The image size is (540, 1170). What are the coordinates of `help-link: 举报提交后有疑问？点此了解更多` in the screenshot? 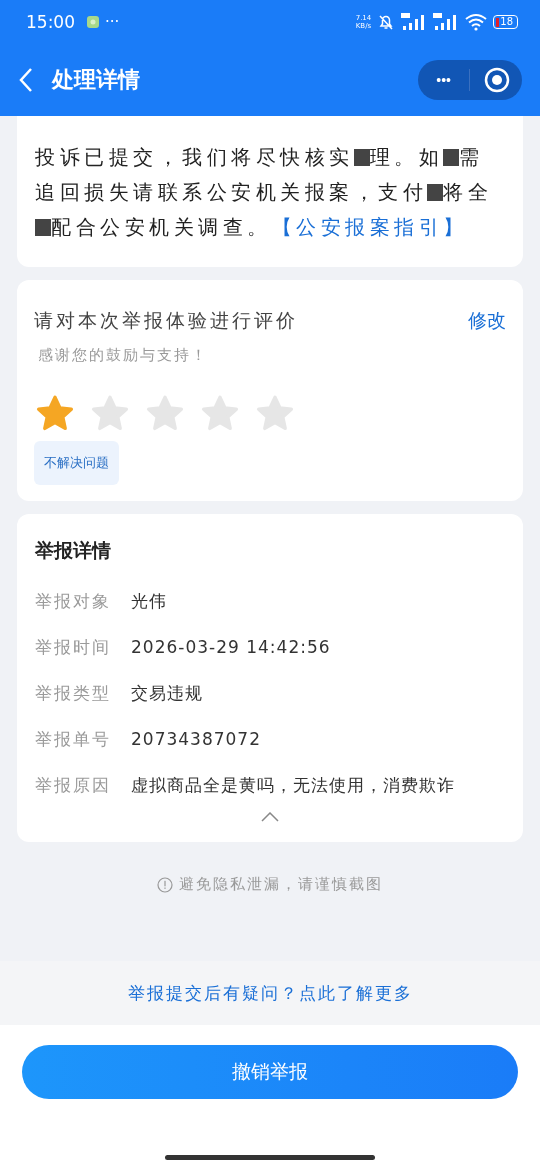 It's located at (270, 993).